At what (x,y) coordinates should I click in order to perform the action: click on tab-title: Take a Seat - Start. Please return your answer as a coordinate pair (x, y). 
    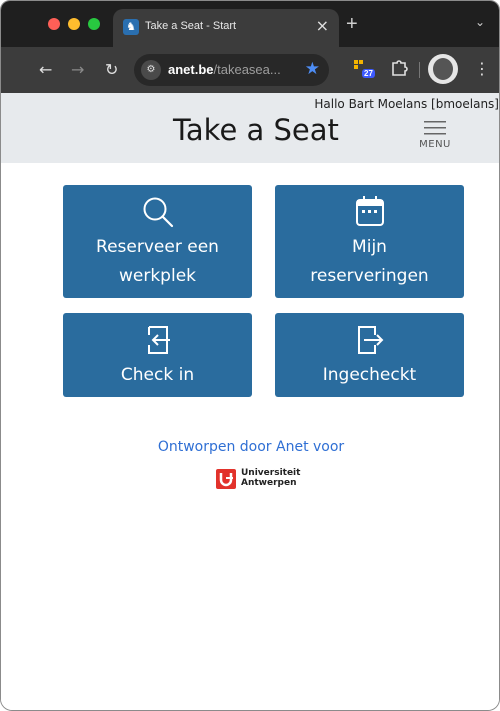
    Looking at the image, I should click on (191, 26).